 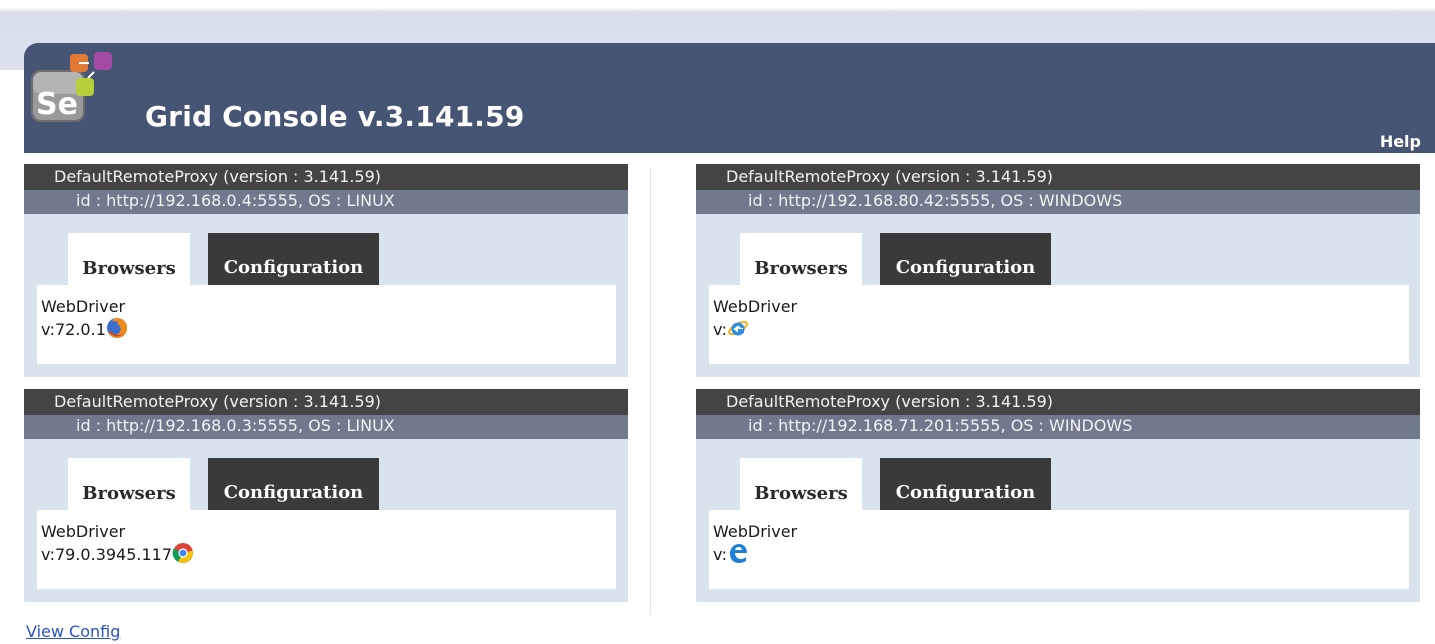 I want to click on edge-icon, so click(x=738, y=553).